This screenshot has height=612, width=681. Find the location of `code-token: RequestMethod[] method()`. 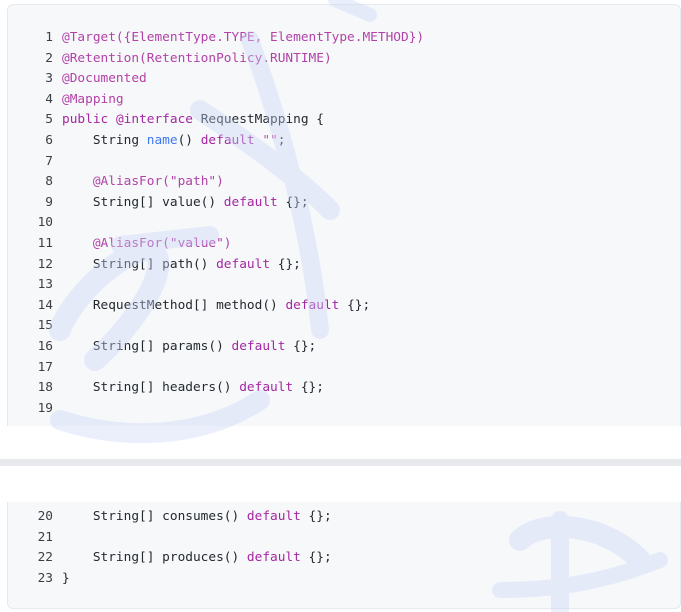

code-token: RequestMethod[] method() is located at coordinates (174, 305).